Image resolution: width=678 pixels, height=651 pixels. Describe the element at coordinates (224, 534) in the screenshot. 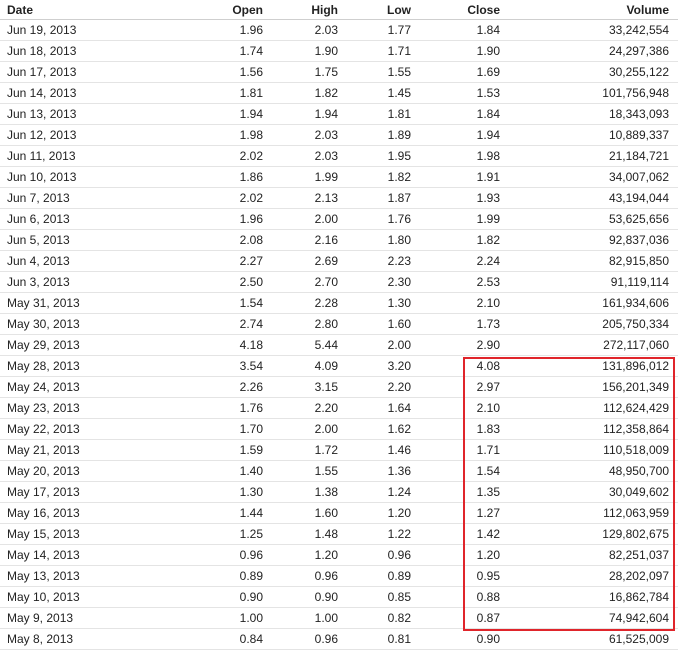

I see `cell-open: 1.25` at that location.